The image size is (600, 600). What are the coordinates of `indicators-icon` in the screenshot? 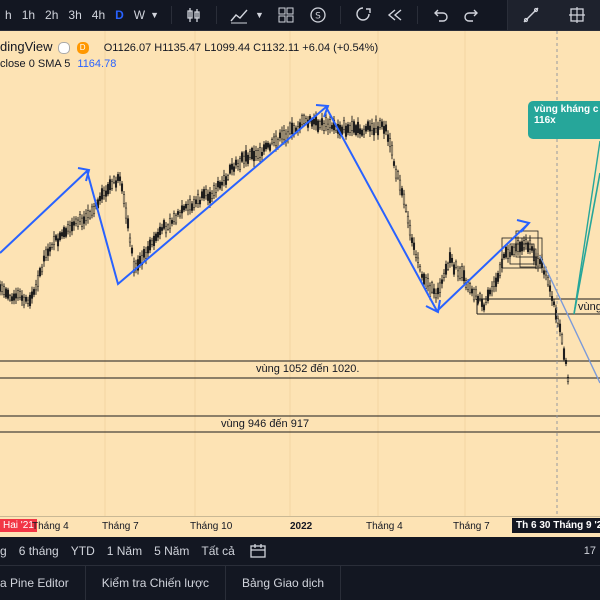 It's located at (239, 15).